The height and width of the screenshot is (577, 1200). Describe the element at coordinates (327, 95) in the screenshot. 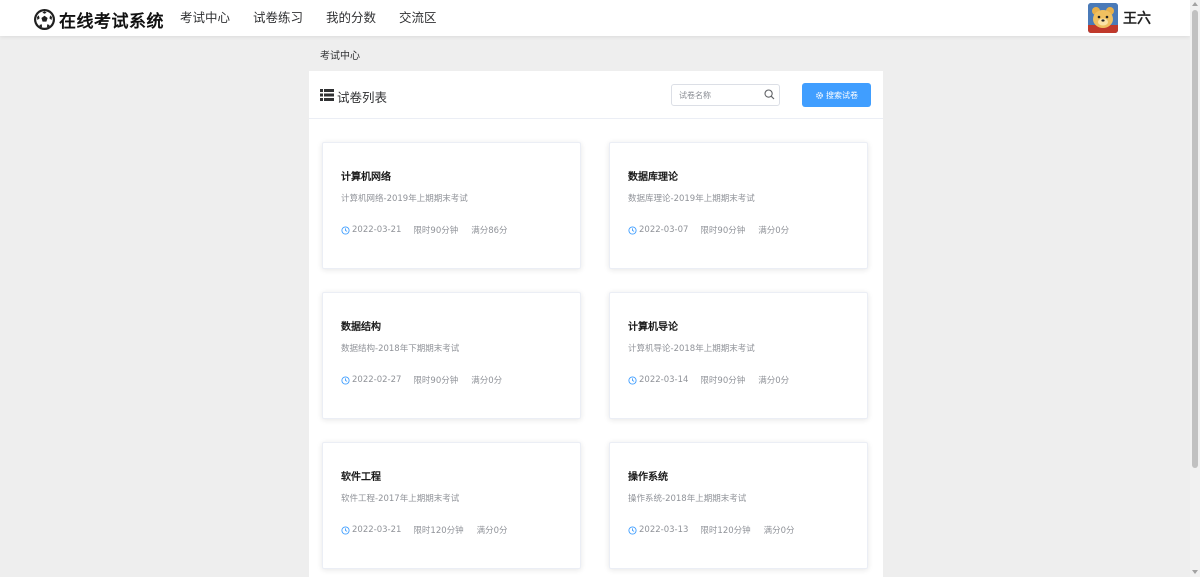

I see `list-icon` at that location.